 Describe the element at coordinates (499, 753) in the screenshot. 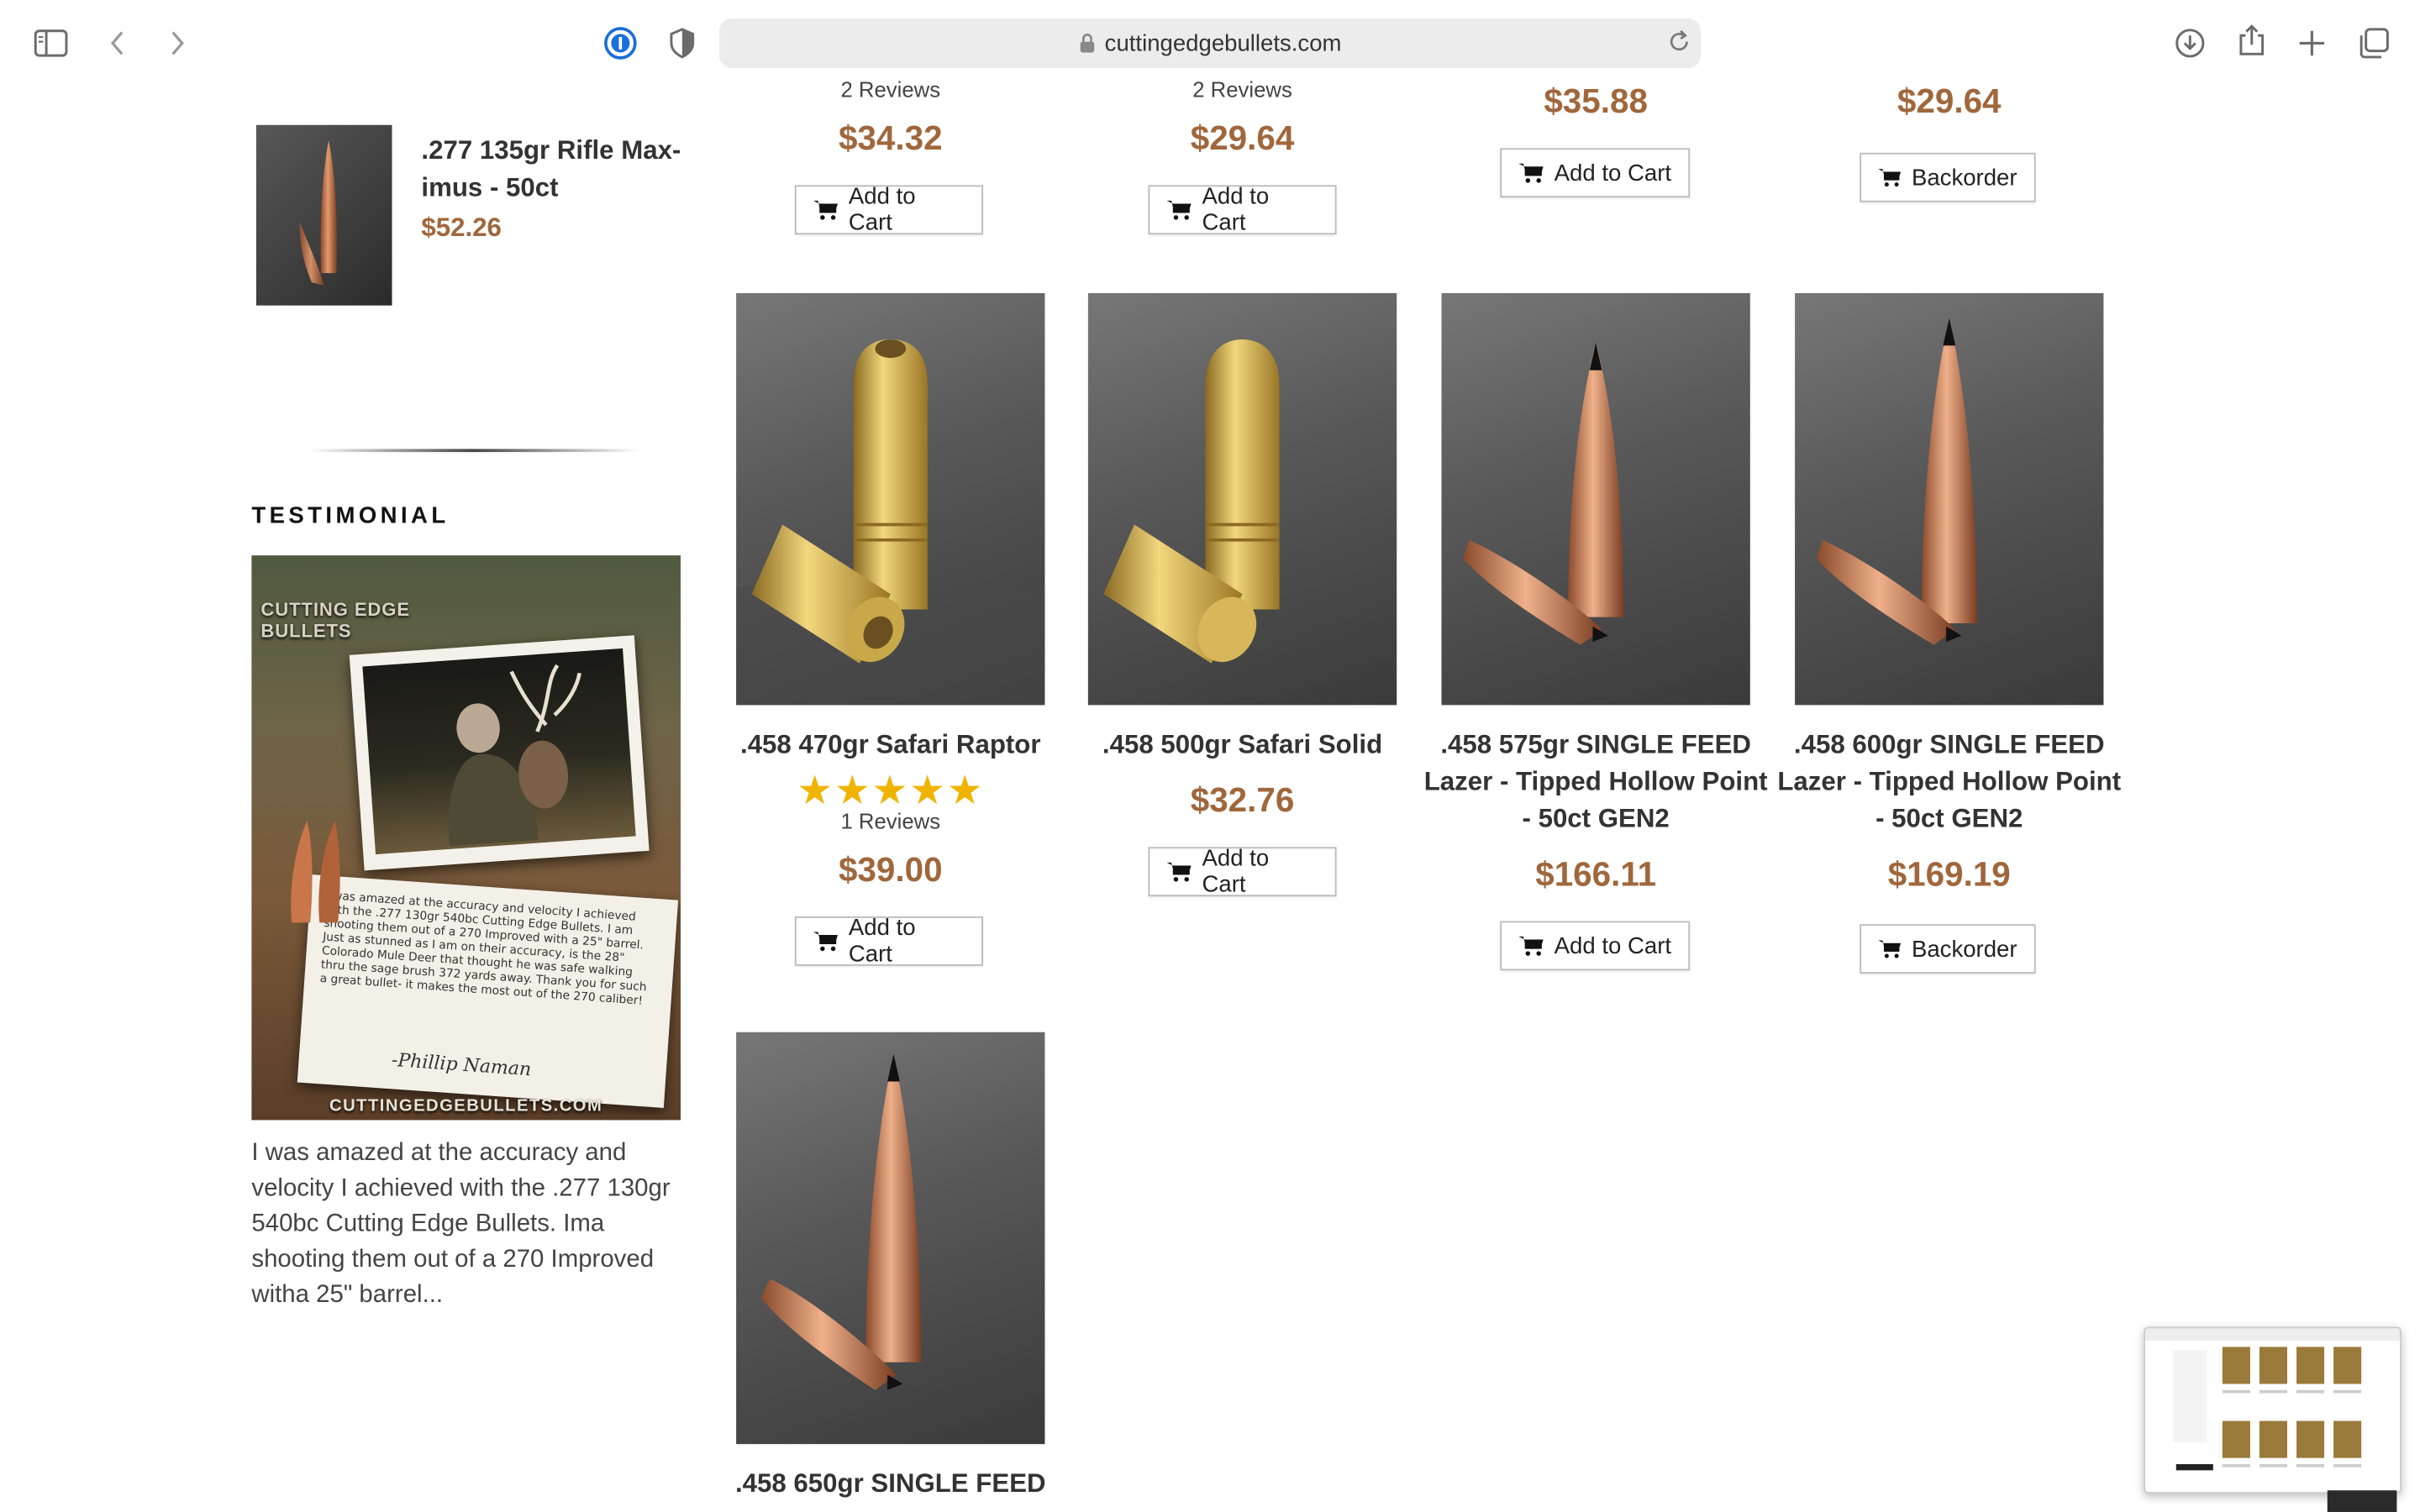

I see `hunter-photo` at that location.